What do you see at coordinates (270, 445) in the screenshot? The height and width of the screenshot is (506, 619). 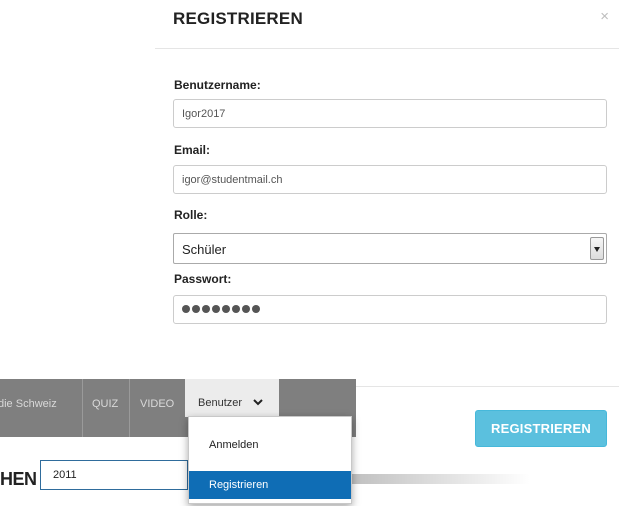 I see `menu-item-anmelden: Anmelden` at bounding box center [270, 445].